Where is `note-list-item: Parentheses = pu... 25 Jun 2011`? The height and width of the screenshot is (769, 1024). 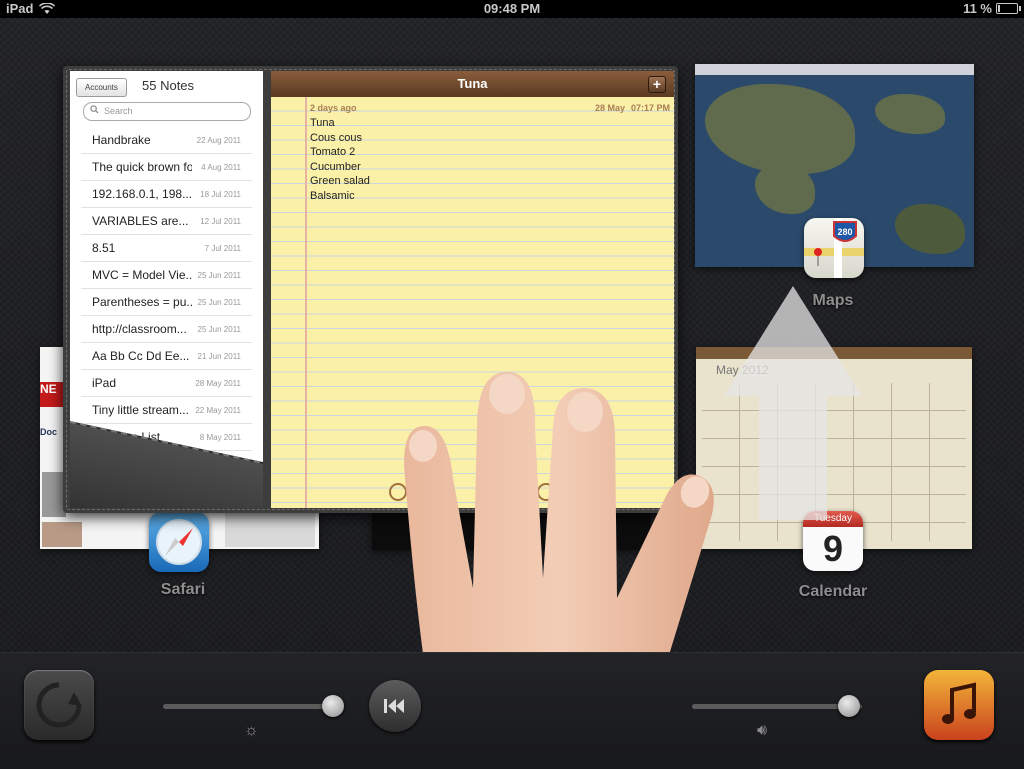
note-list-item: Parentheses = pu... 25 Jun 2011 is located at coordinates (166, 302).